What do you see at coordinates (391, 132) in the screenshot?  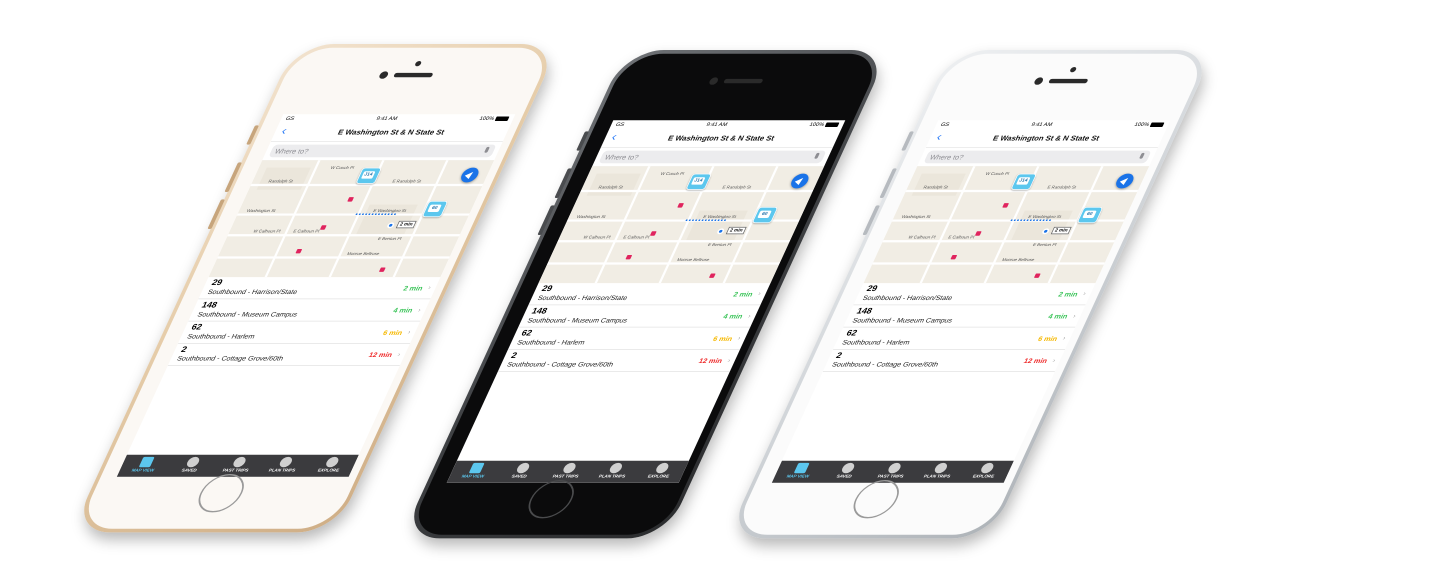 I see `nav-bar: ‹ E Washington St & N State St` at bounding box center [391, 132].